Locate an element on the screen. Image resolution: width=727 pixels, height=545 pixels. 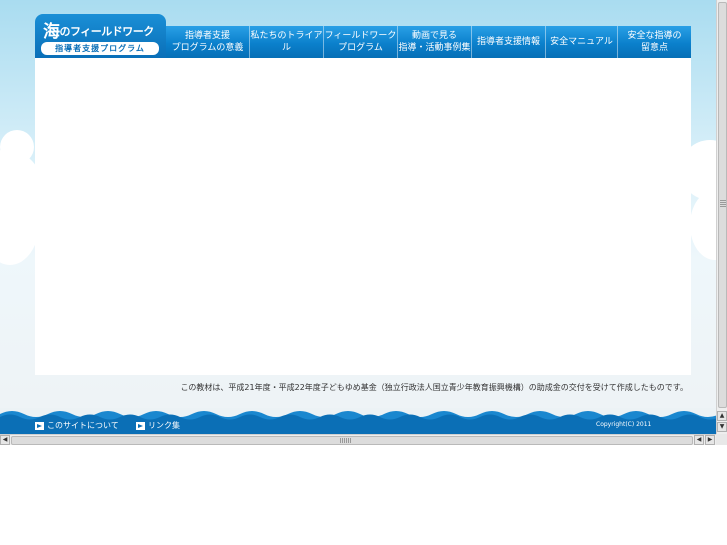
footer-link-about: このサイトについて is located at coordinates (77, 425).